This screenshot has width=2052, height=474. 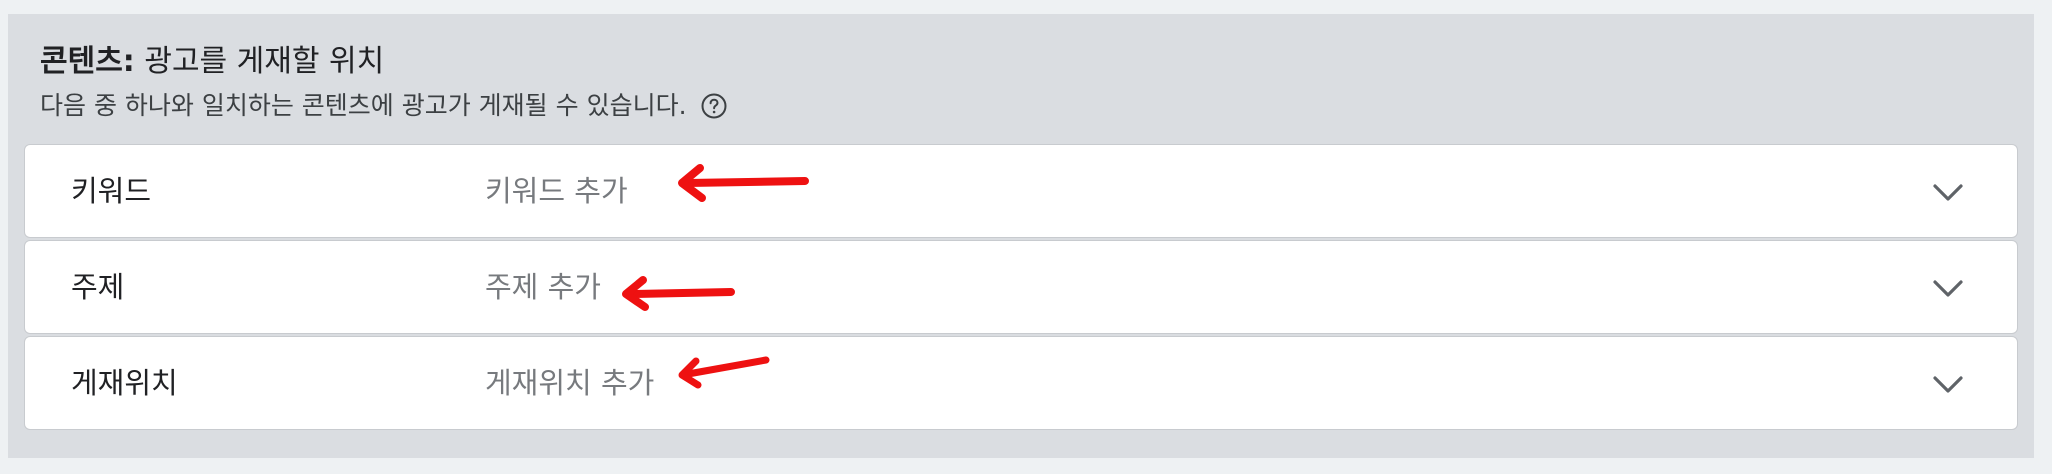 I want to click on add-placements-placeholder: 게재위치 추가, so click(x=569, y=383).